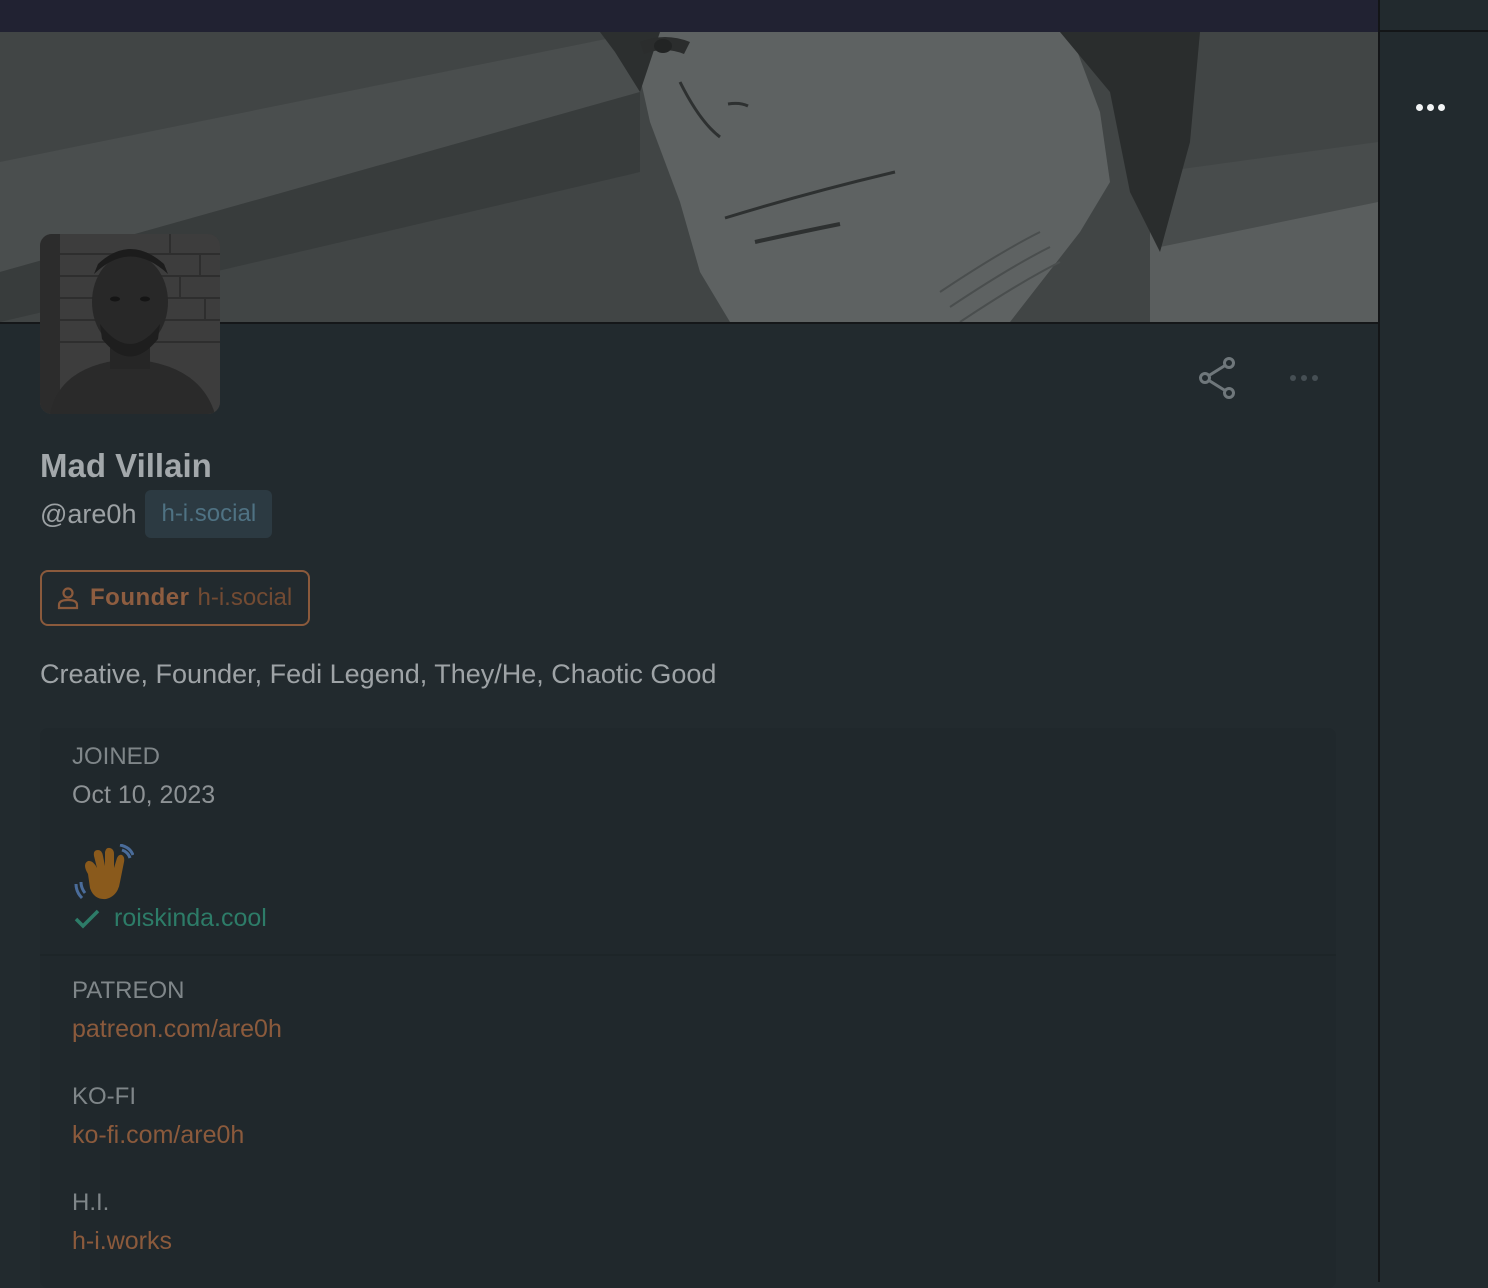 The width and height of the screenshot is (1488, 1288). Describe the element at coordinates (122, 1241) in the screenshot. I see `hi-works-link: h-i.works` at that location.